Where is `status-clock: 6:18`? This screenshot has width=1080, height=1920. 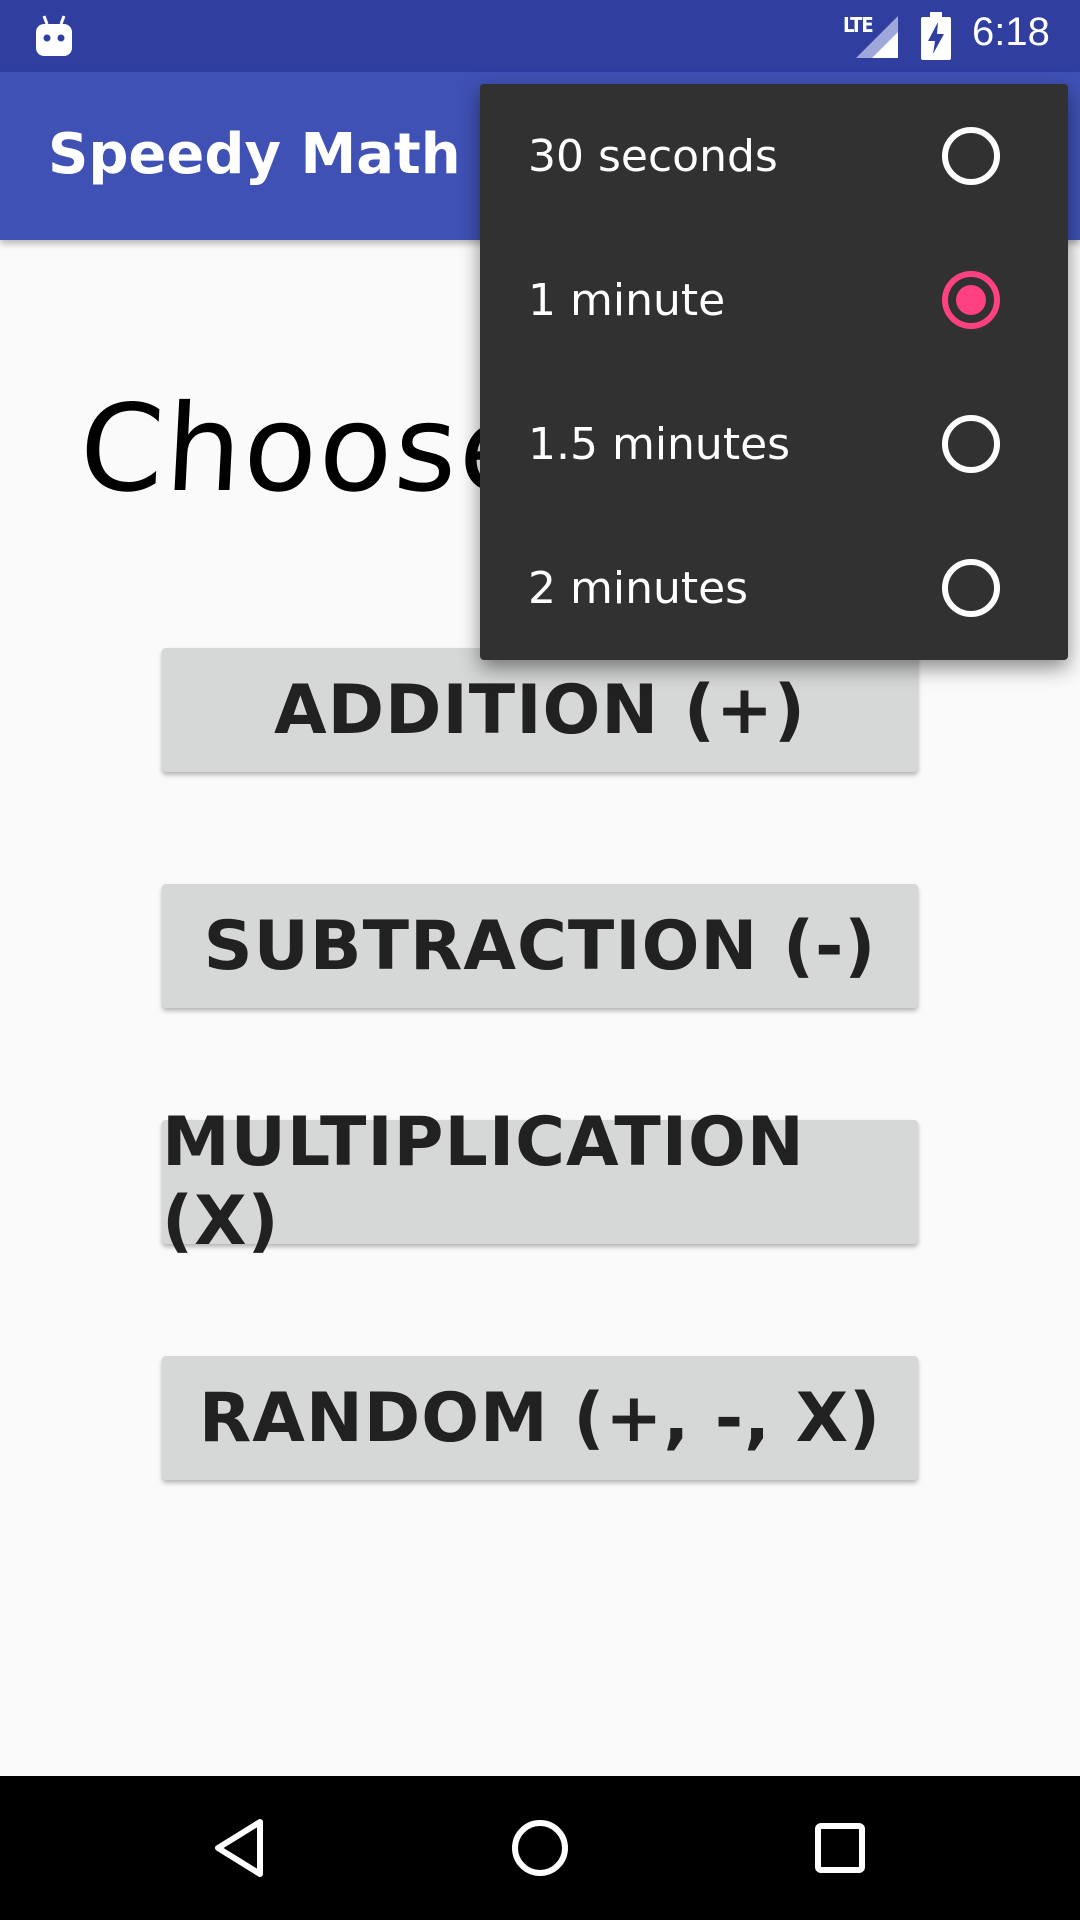 status-clock: 6:18 is located at coordinates (1011, 32).